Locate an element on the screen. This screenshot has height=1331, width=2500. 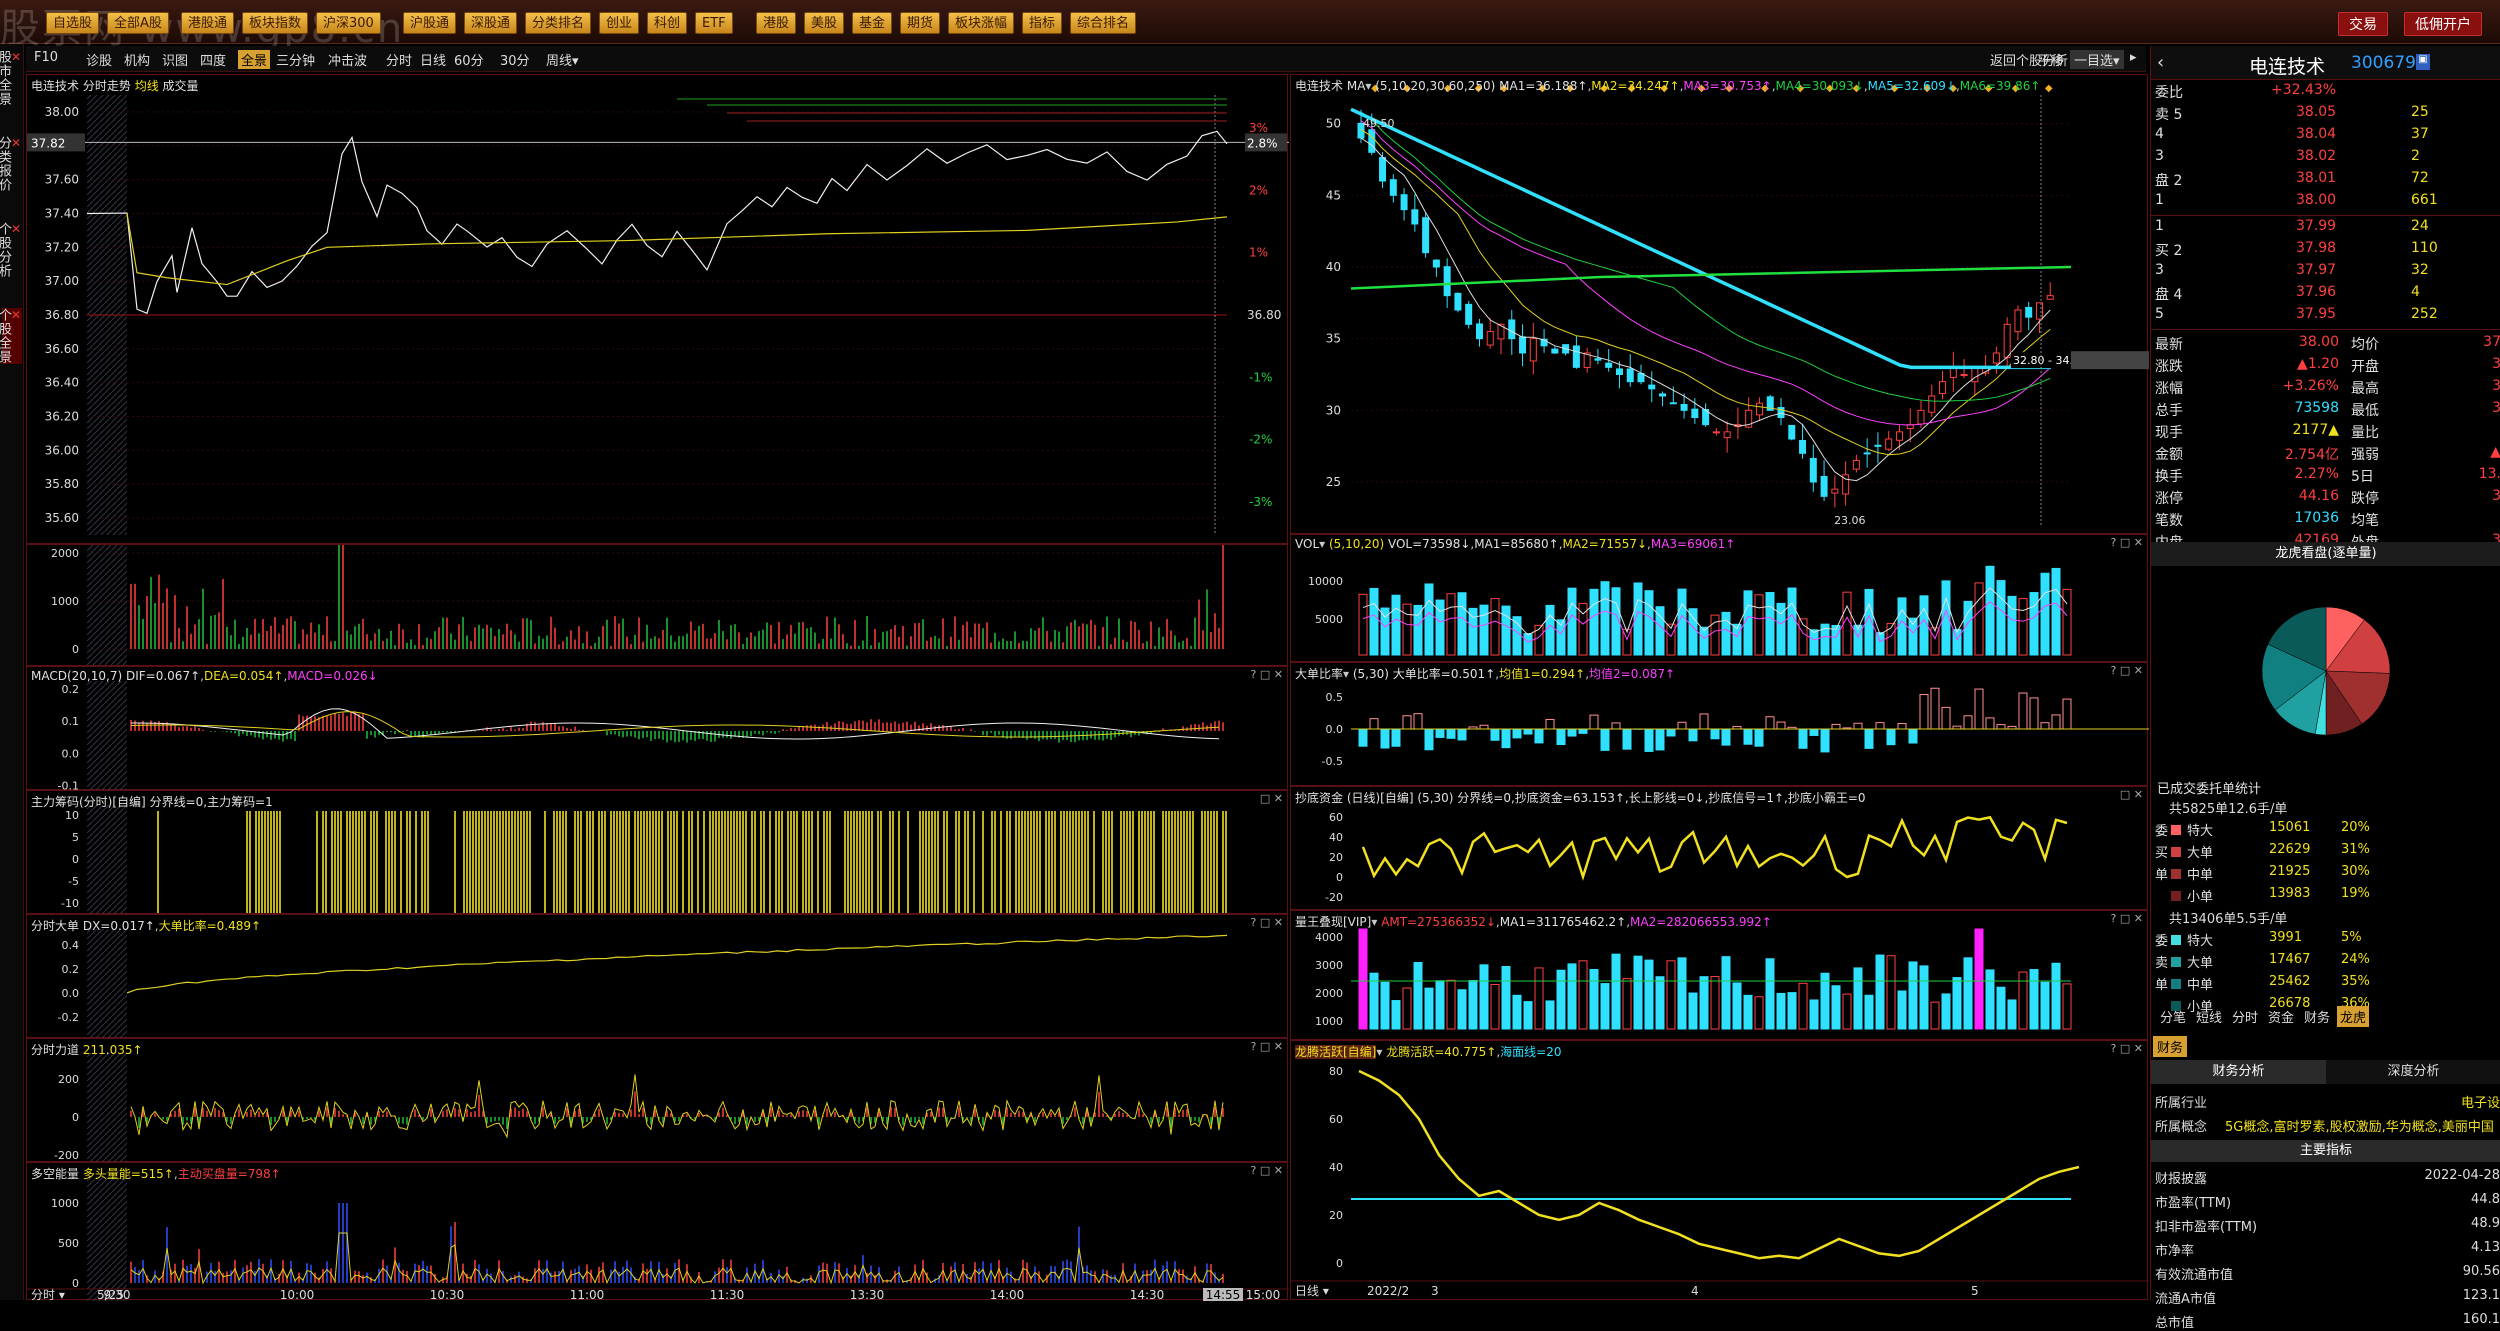
candle-body is located at coordinates (1512, 329).